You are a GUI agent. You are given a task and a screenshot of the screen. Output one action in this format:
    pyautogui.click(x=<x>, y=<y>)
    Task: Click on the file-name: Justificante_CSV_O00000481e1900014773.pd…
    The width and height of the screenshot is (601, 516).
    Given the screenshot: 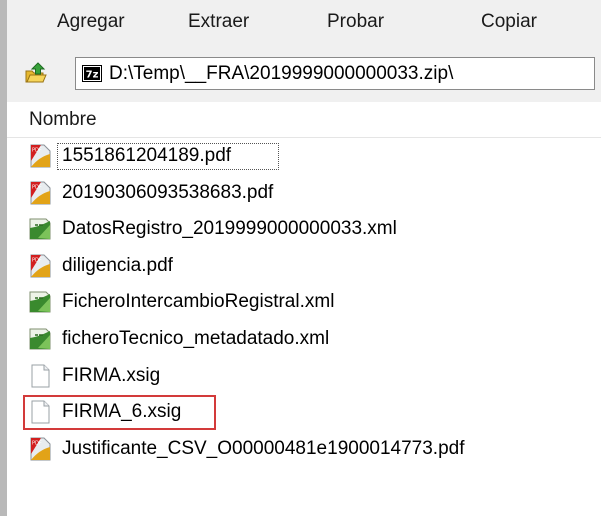 What is the action you would take?
    pyautogui.click(x=263, y=448)
    